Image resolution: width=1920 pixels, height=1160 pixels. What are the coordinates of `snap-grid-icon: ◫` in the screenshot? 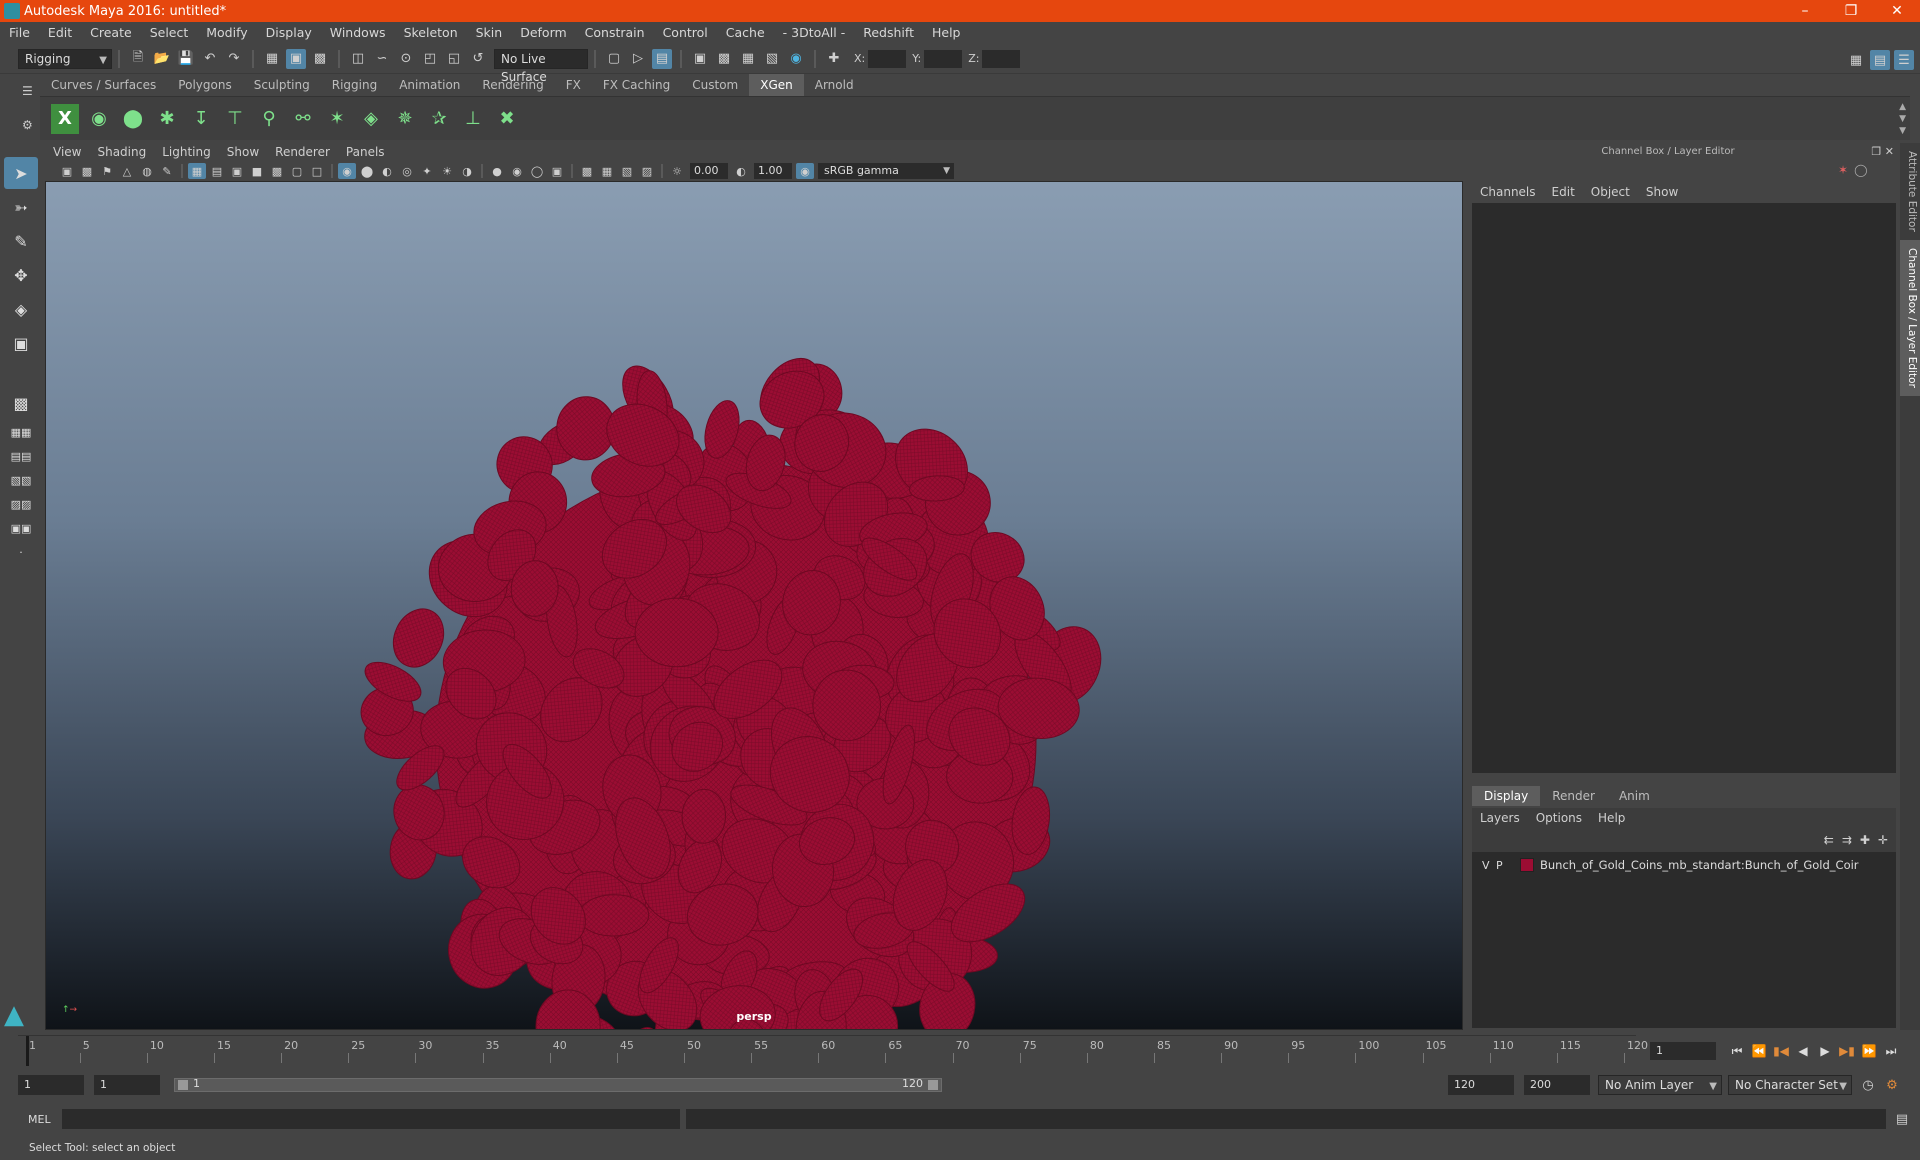 It's located at (358, 59).